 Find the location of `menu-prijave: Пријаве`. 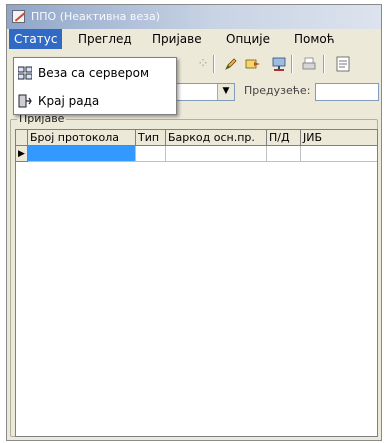

menu-prijave: Пријаве is located at coordinates (177, 39).